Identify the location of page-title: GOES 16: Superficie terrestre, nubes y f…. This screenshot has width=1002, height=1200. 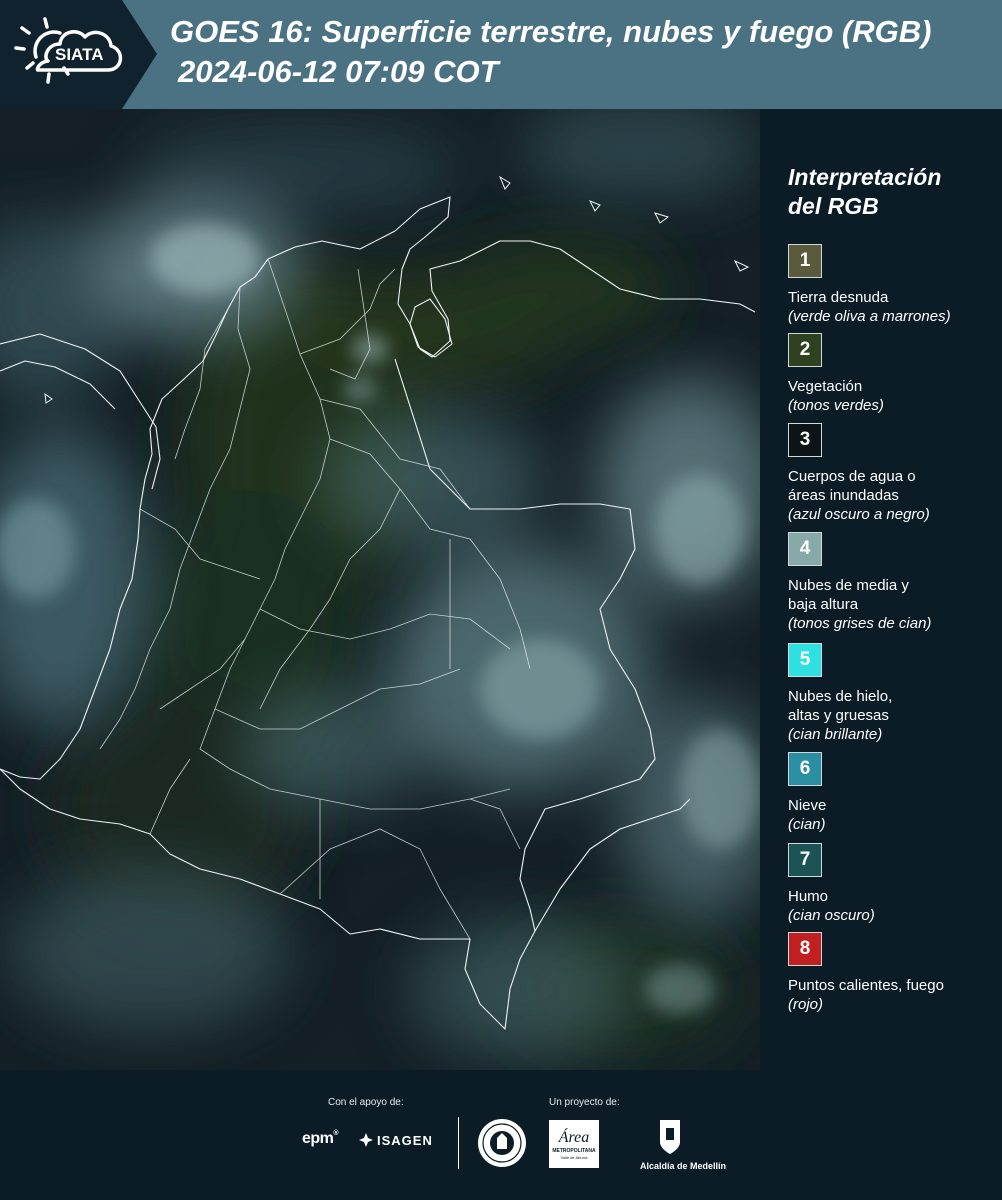
(551, 31).